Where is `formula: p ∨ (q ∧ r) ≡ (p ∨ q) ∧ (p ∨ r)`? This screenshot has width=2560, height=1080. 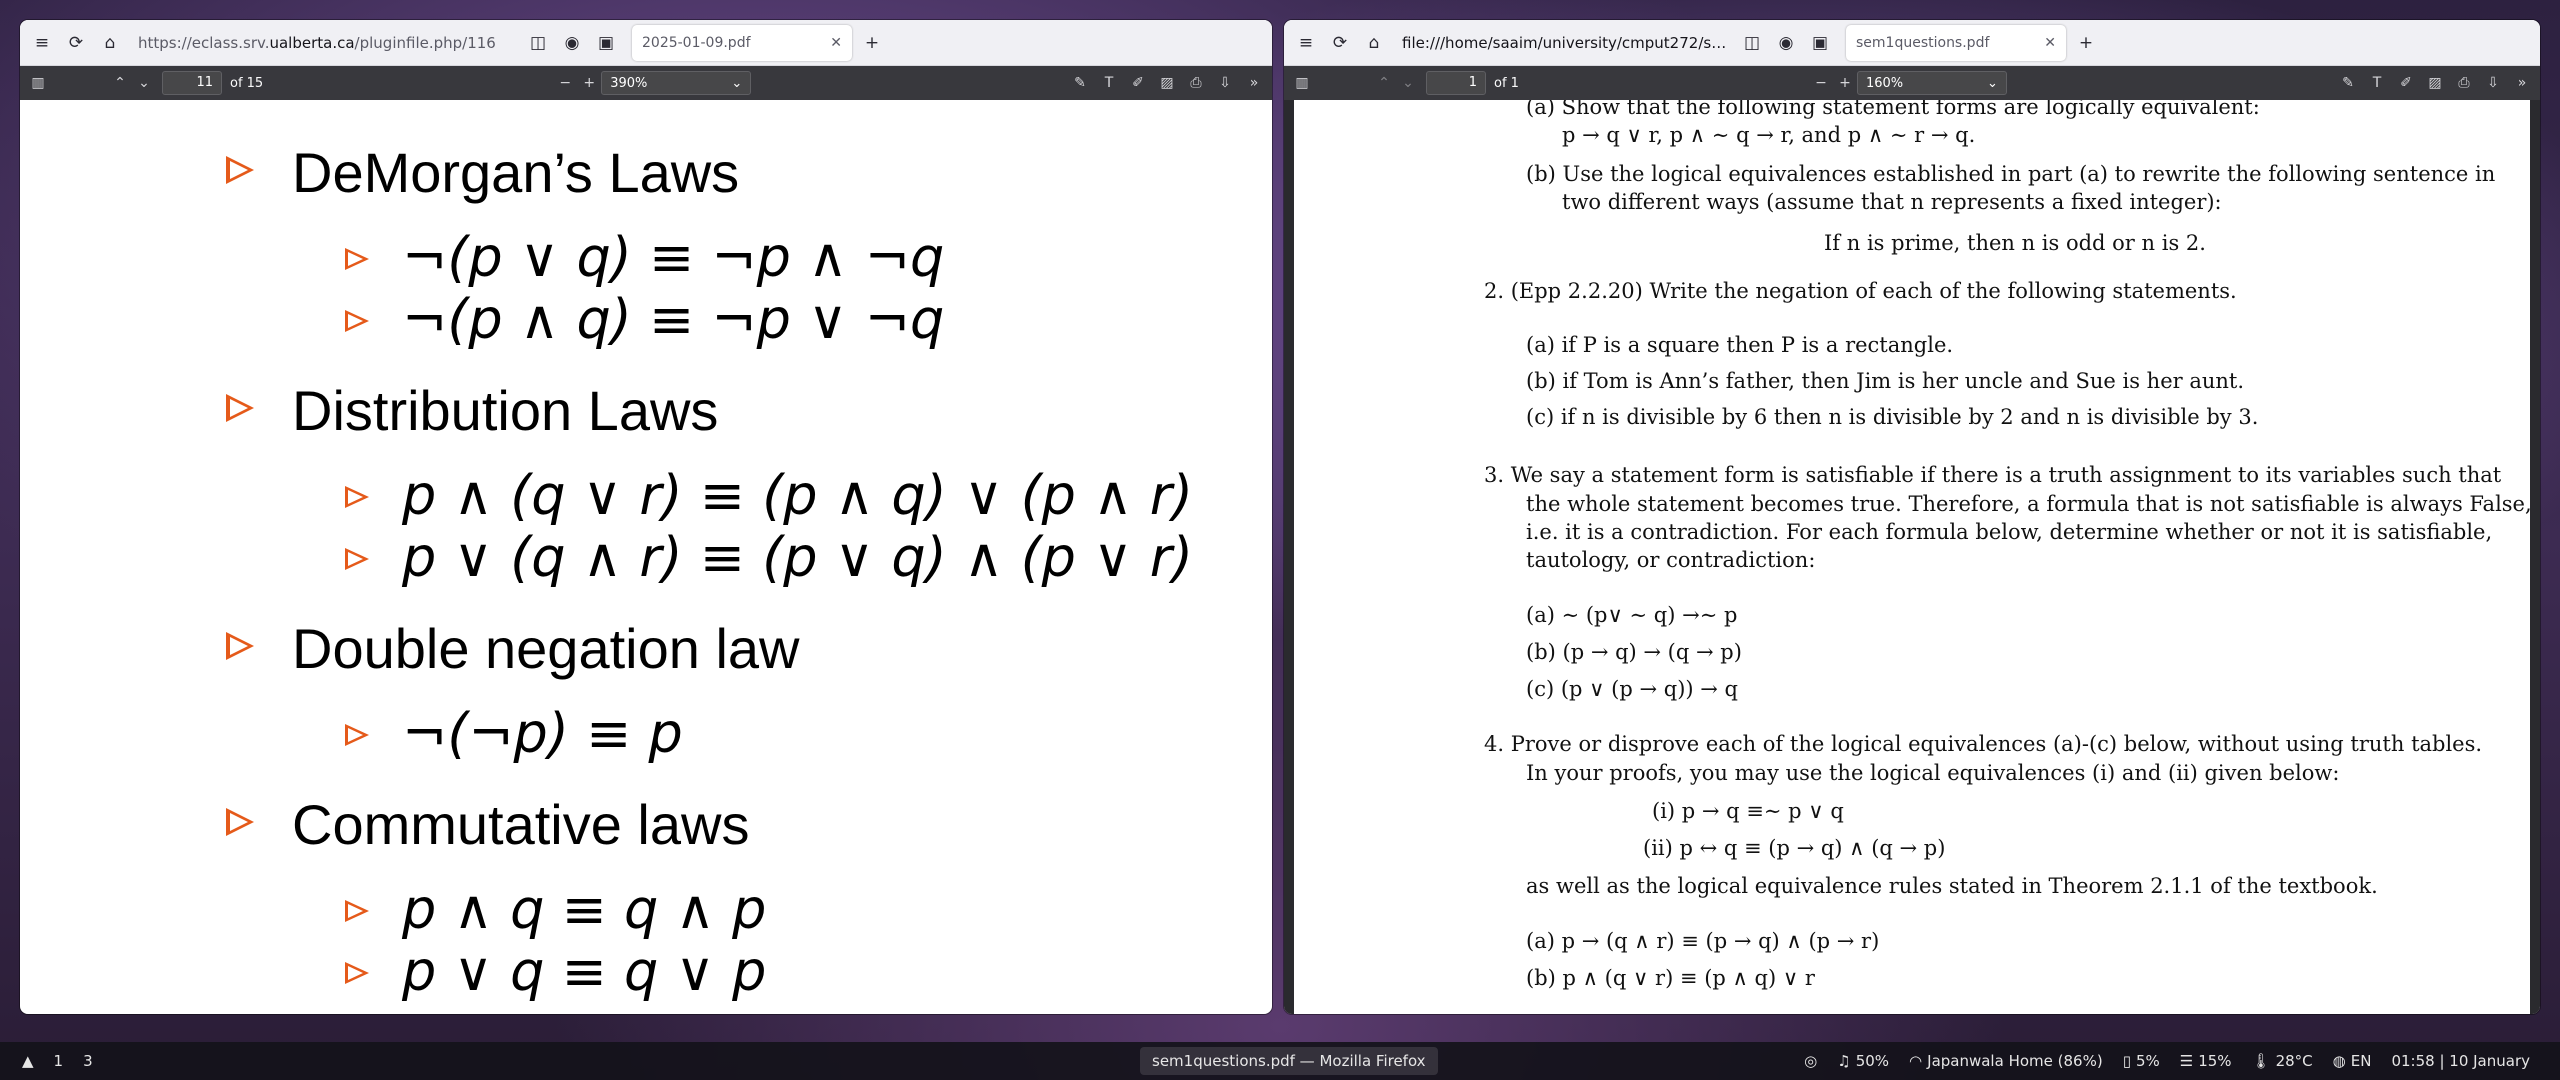 formula: p ∨ (q ∧ r) ≡ (p ∨ q) ∧ (p ∨ r) is located at coordinates (798, 557).